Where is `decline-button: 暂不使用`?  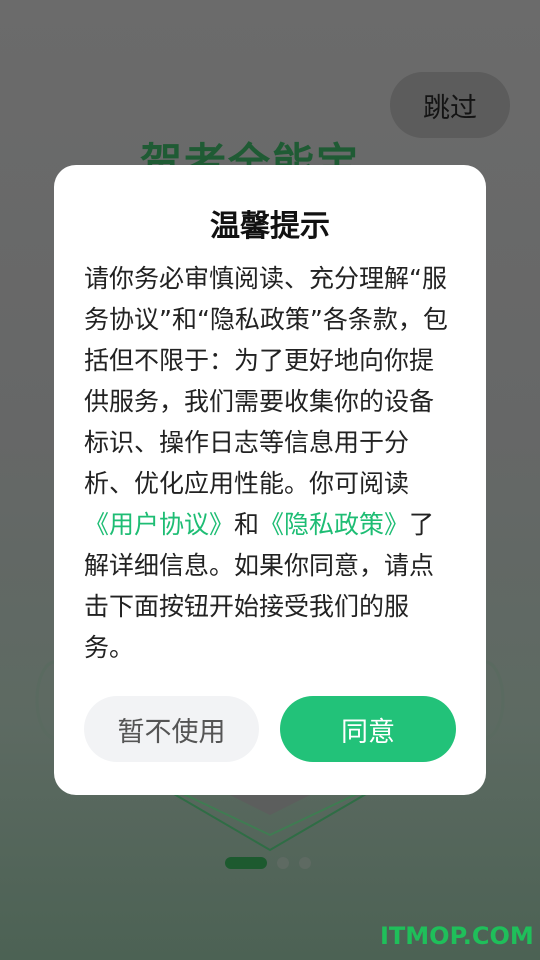 decline-button: 暂不使用 is located at coordinates (171, 729).